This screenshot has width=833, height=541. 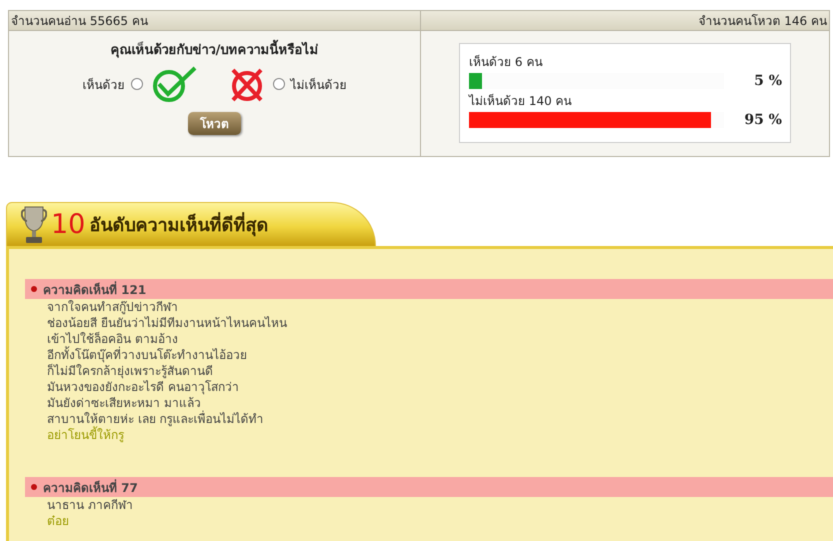 I want to click on comment-text: มันยังด่าซะเสียหะหมา มาแล้ว, so click(x=124, y=402).